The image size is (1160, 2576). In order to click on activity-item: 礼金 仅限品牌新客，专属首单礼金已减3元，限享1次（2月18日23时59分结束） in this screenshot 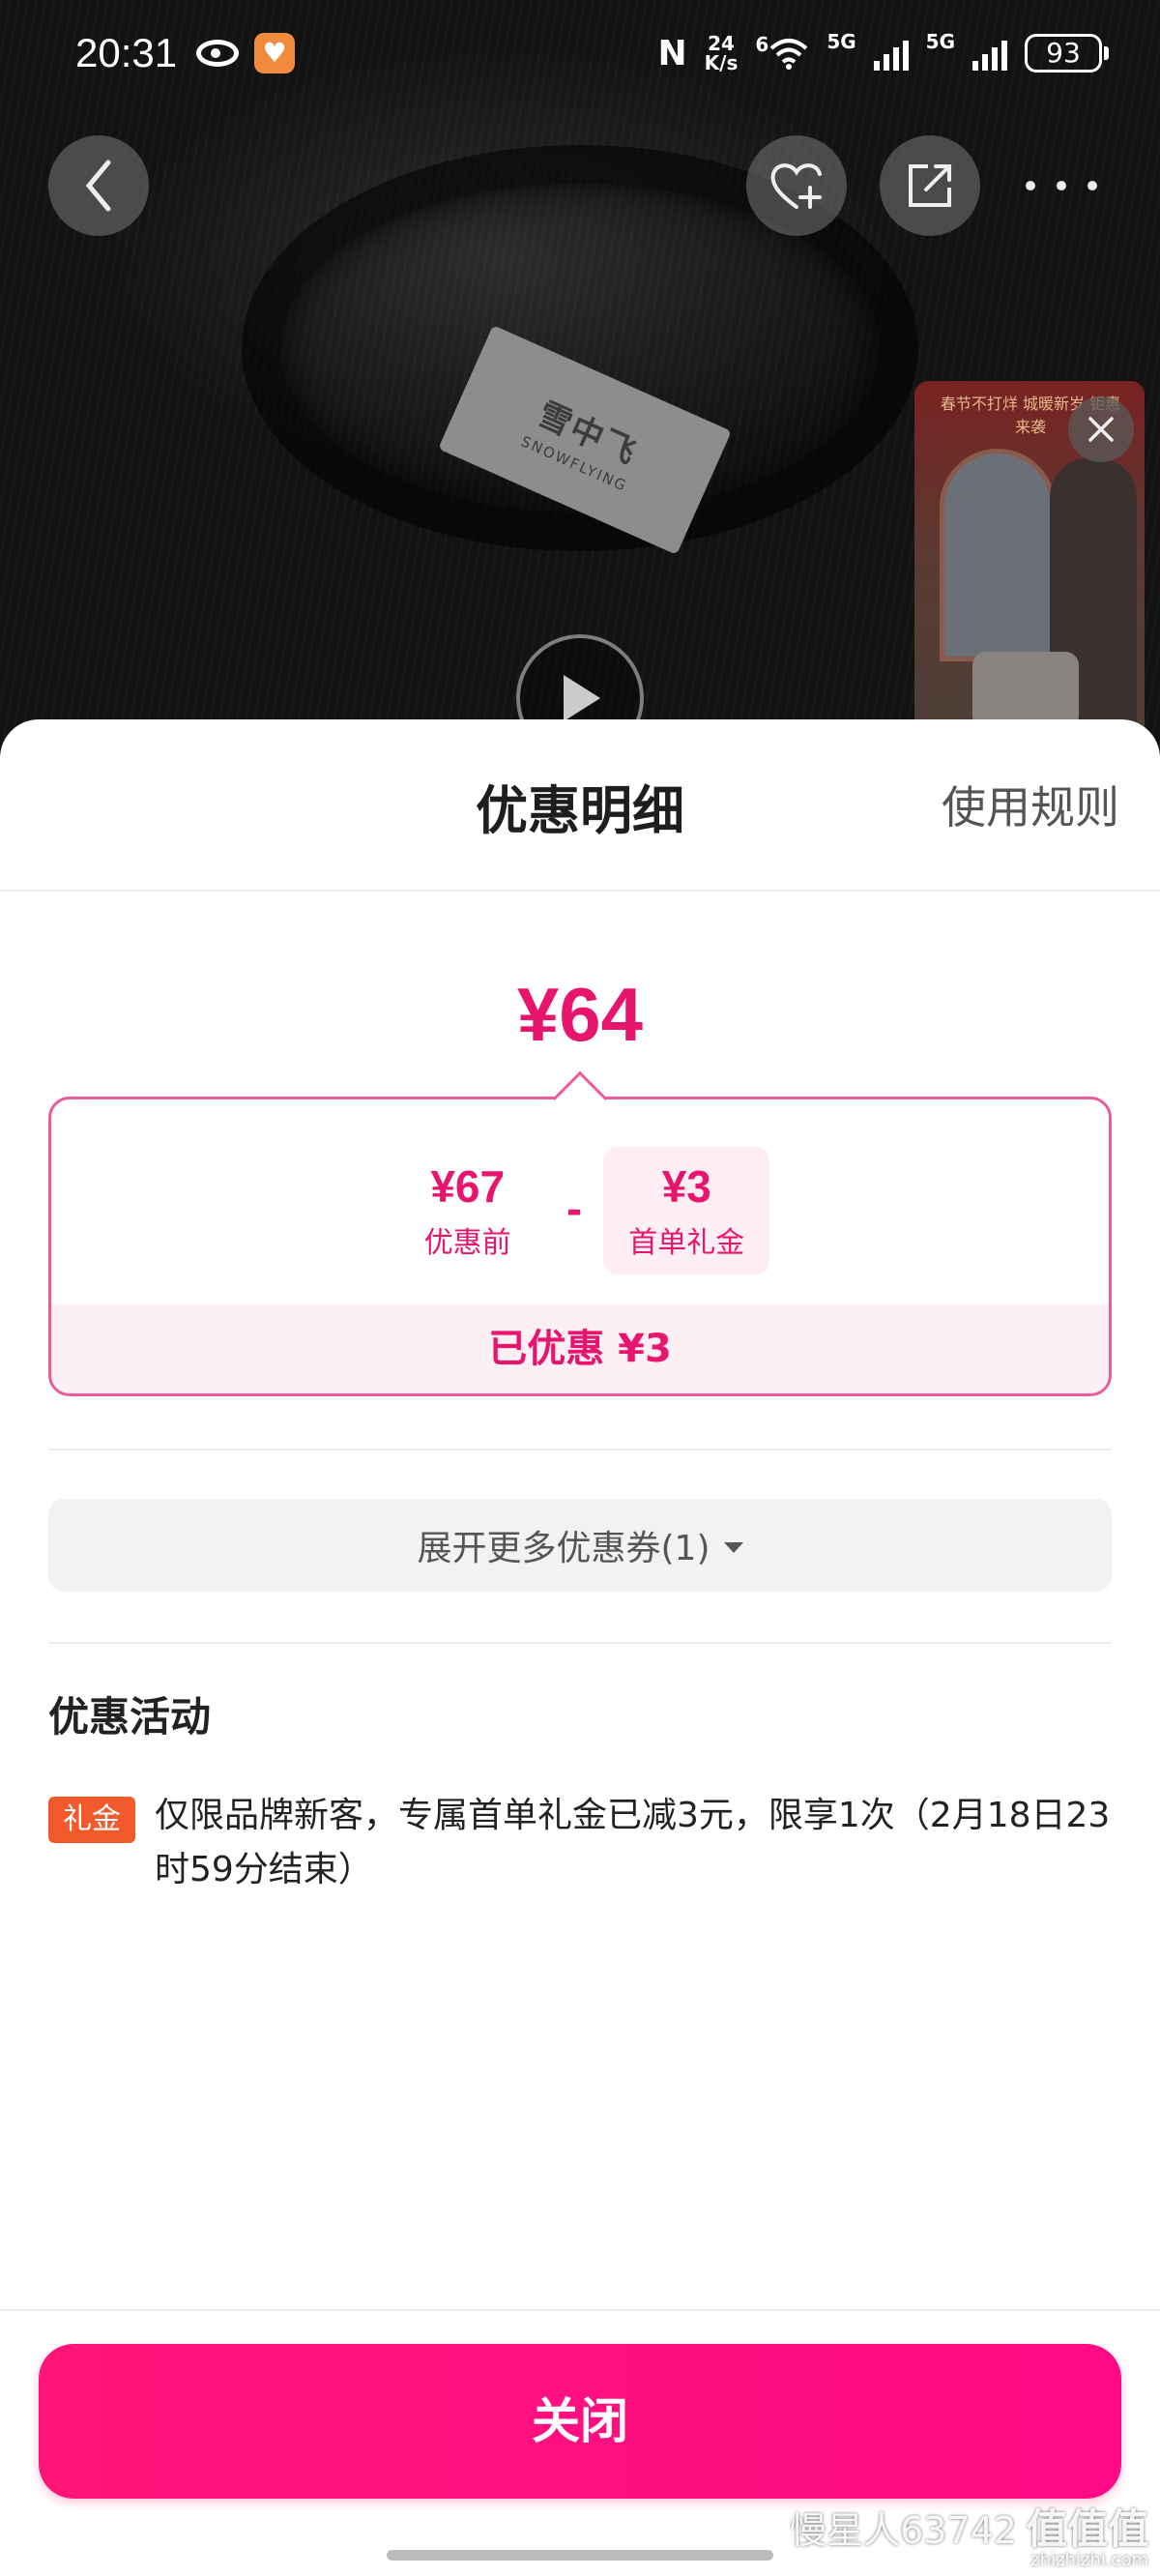, I will do `click(580, 1843)`.